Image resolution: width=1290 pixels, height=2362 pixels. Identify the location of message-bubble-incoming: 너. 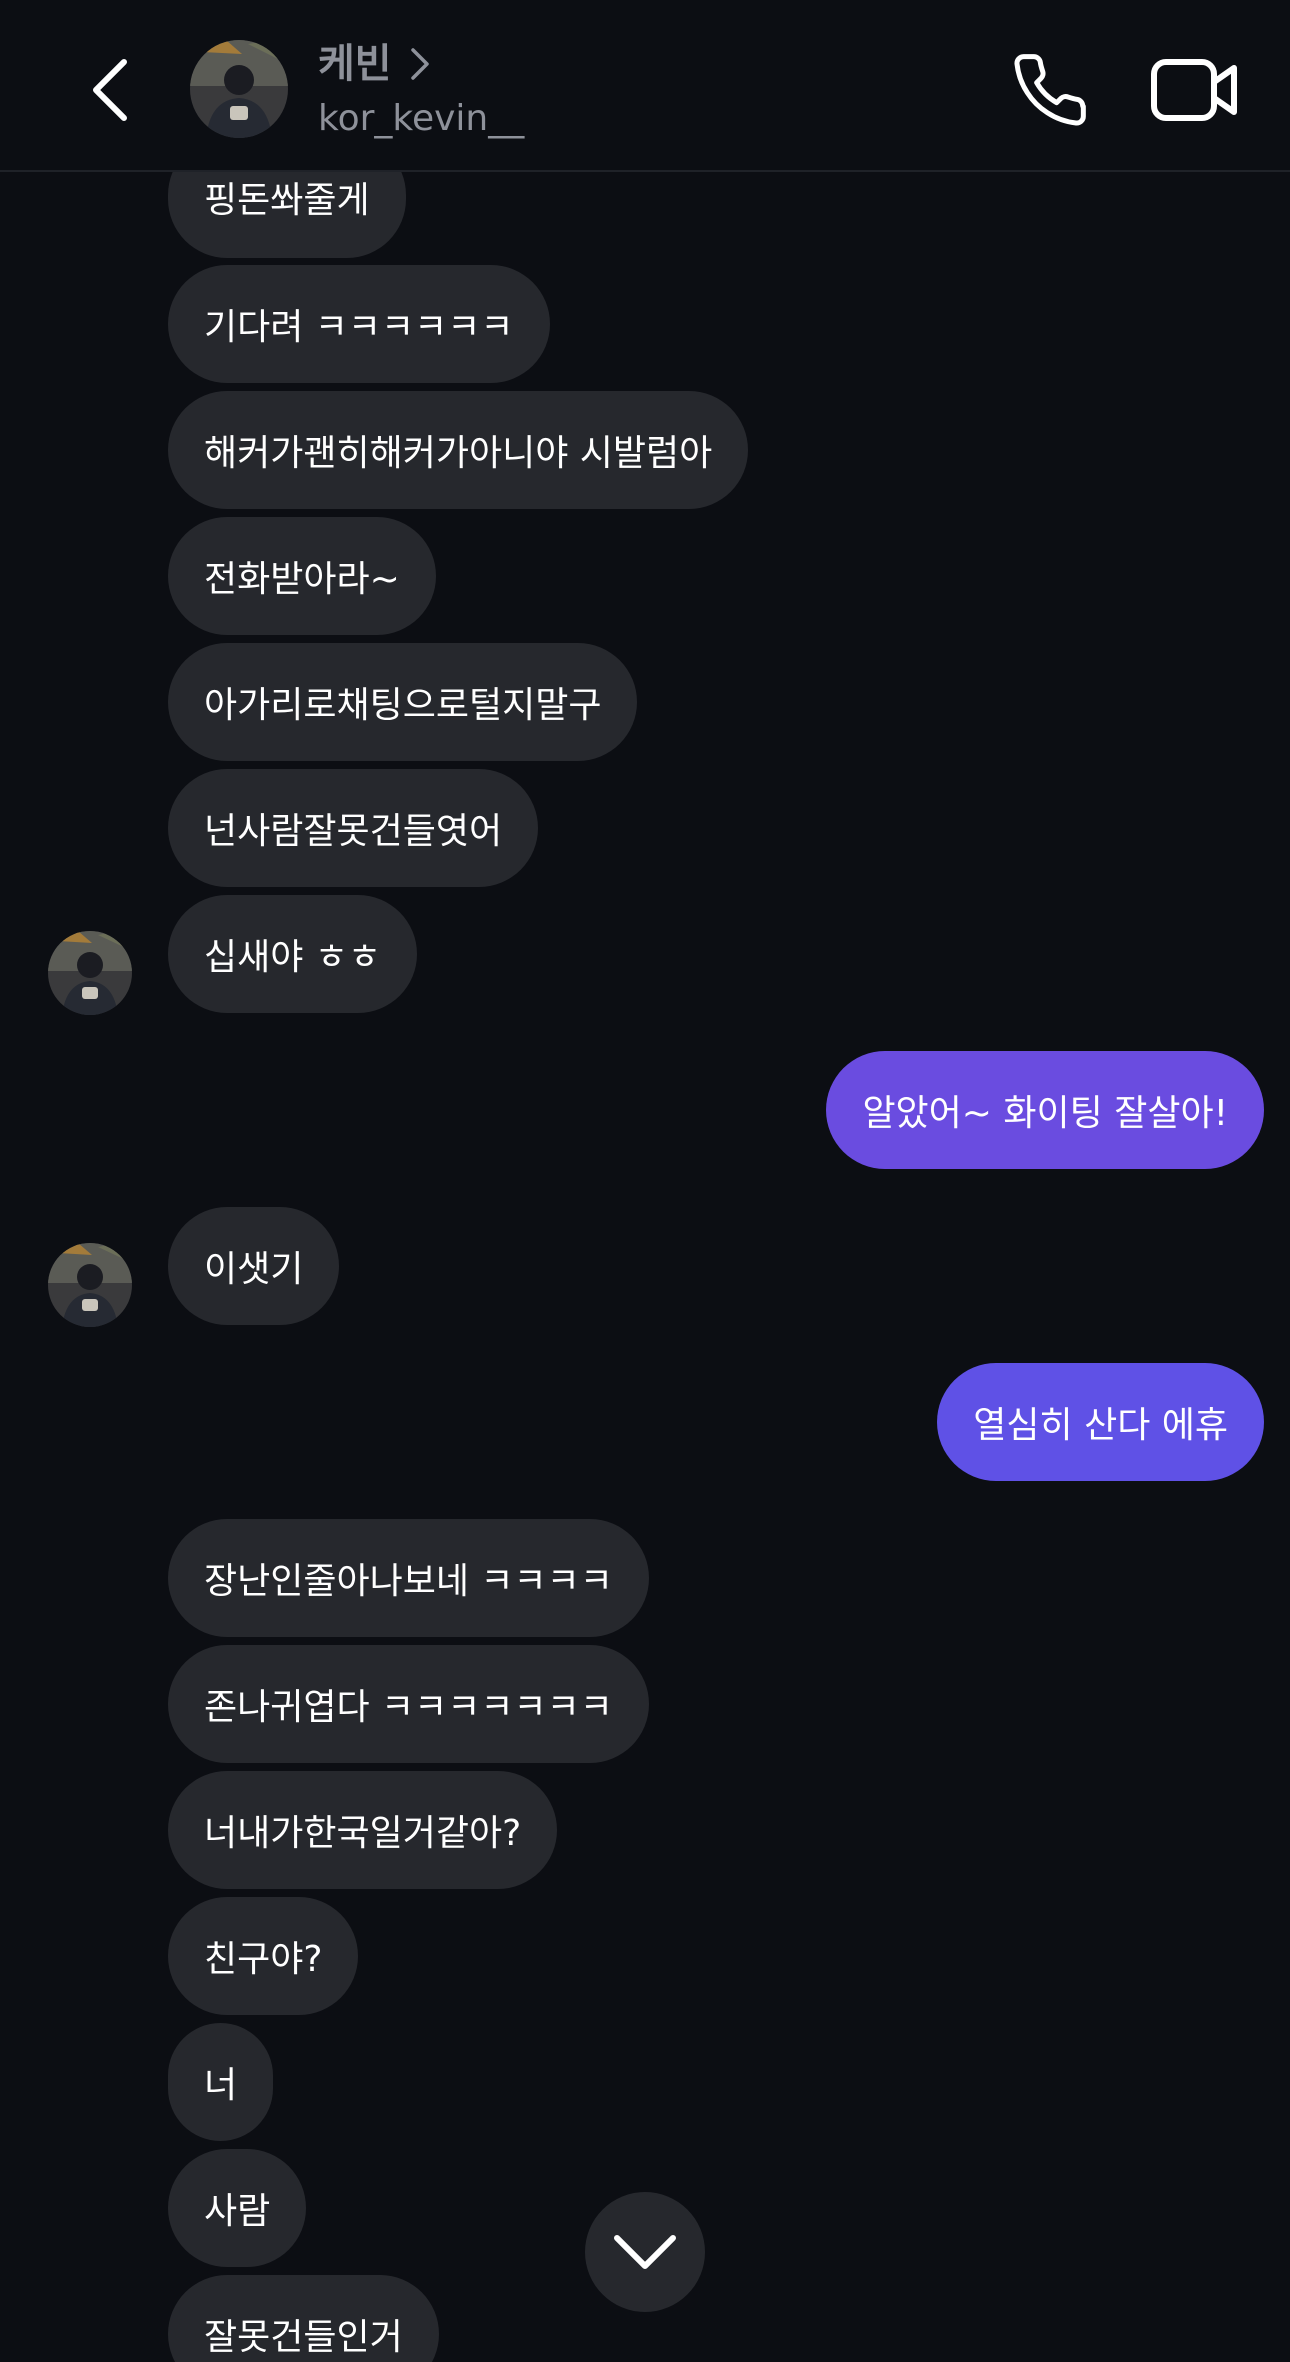
(221, 2082).